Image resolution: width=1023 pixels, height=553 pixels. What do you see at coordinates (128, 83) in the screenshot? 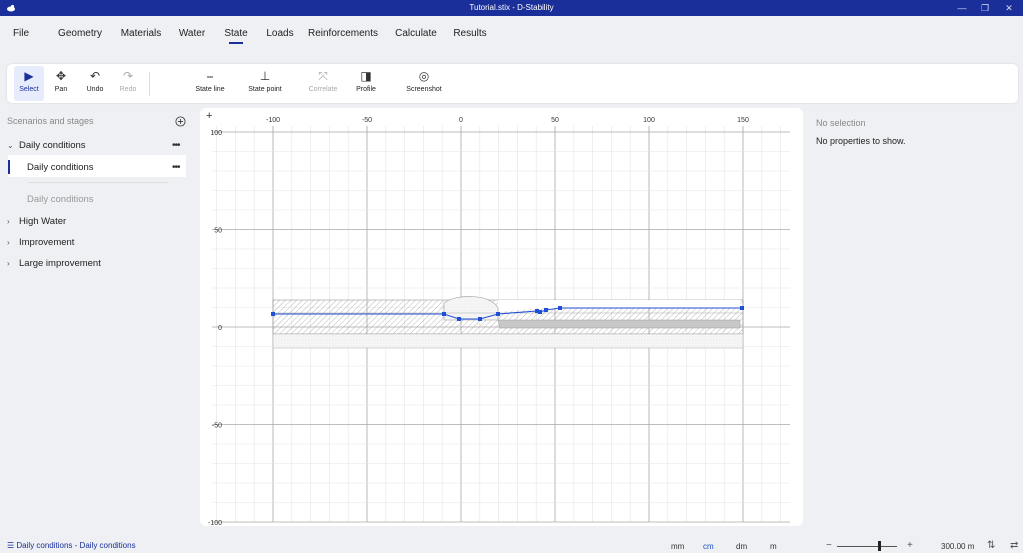
I see `redo-button: ↷ Redo` at bounding box center [128, 83].